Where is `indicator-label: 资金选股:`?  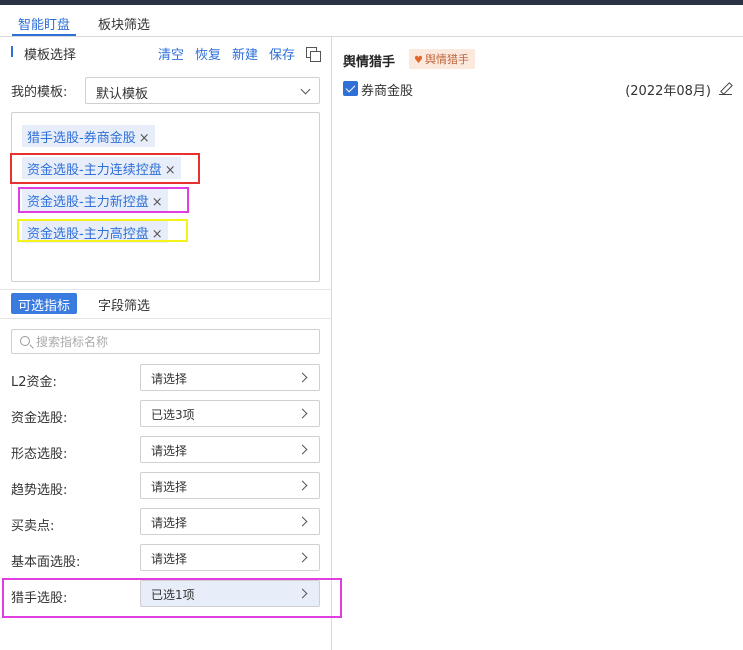
indicator-label: 资金选股: is located at coordinates (39, 418).